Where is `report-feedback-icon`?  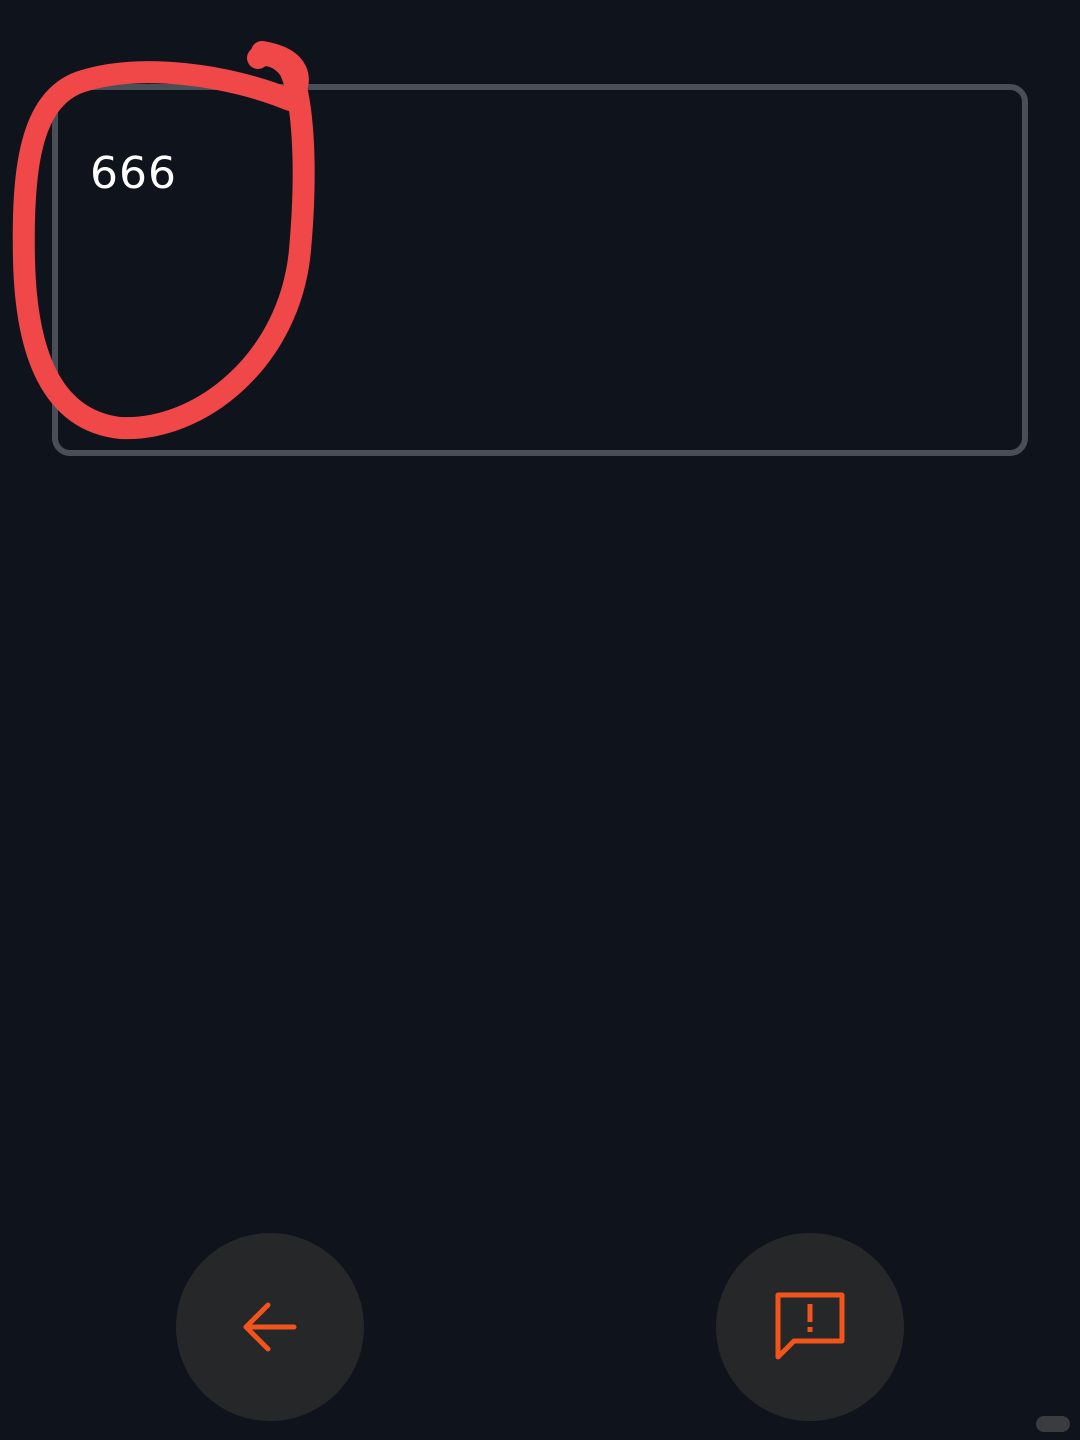
report-feedback-icon is located at coordinates (810, 1326).